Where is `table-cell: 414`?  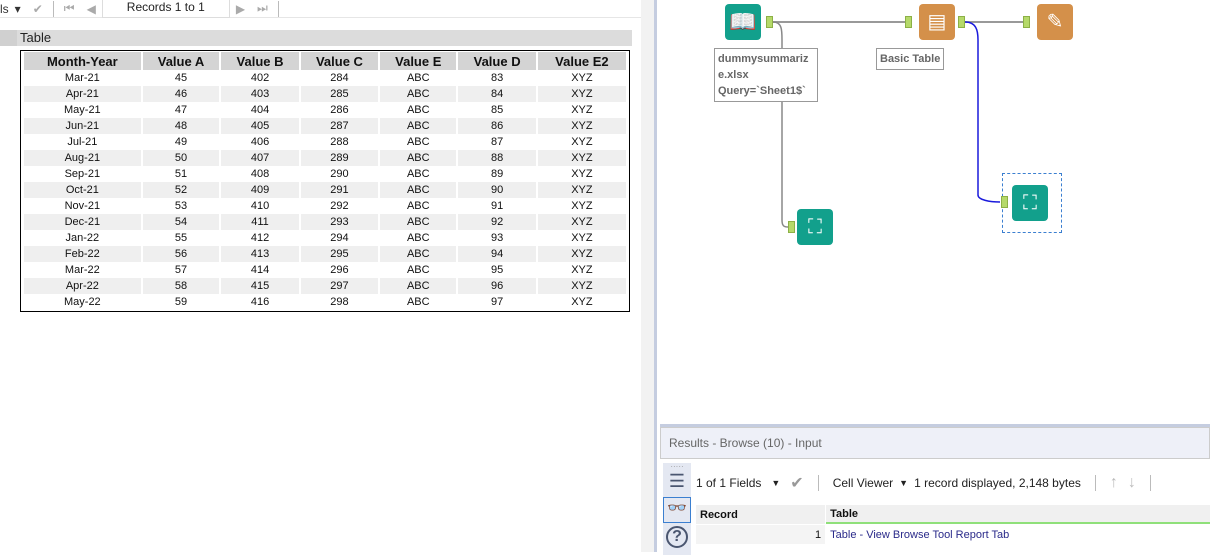 table-cell: 414 is located at coordinates (260, 270).